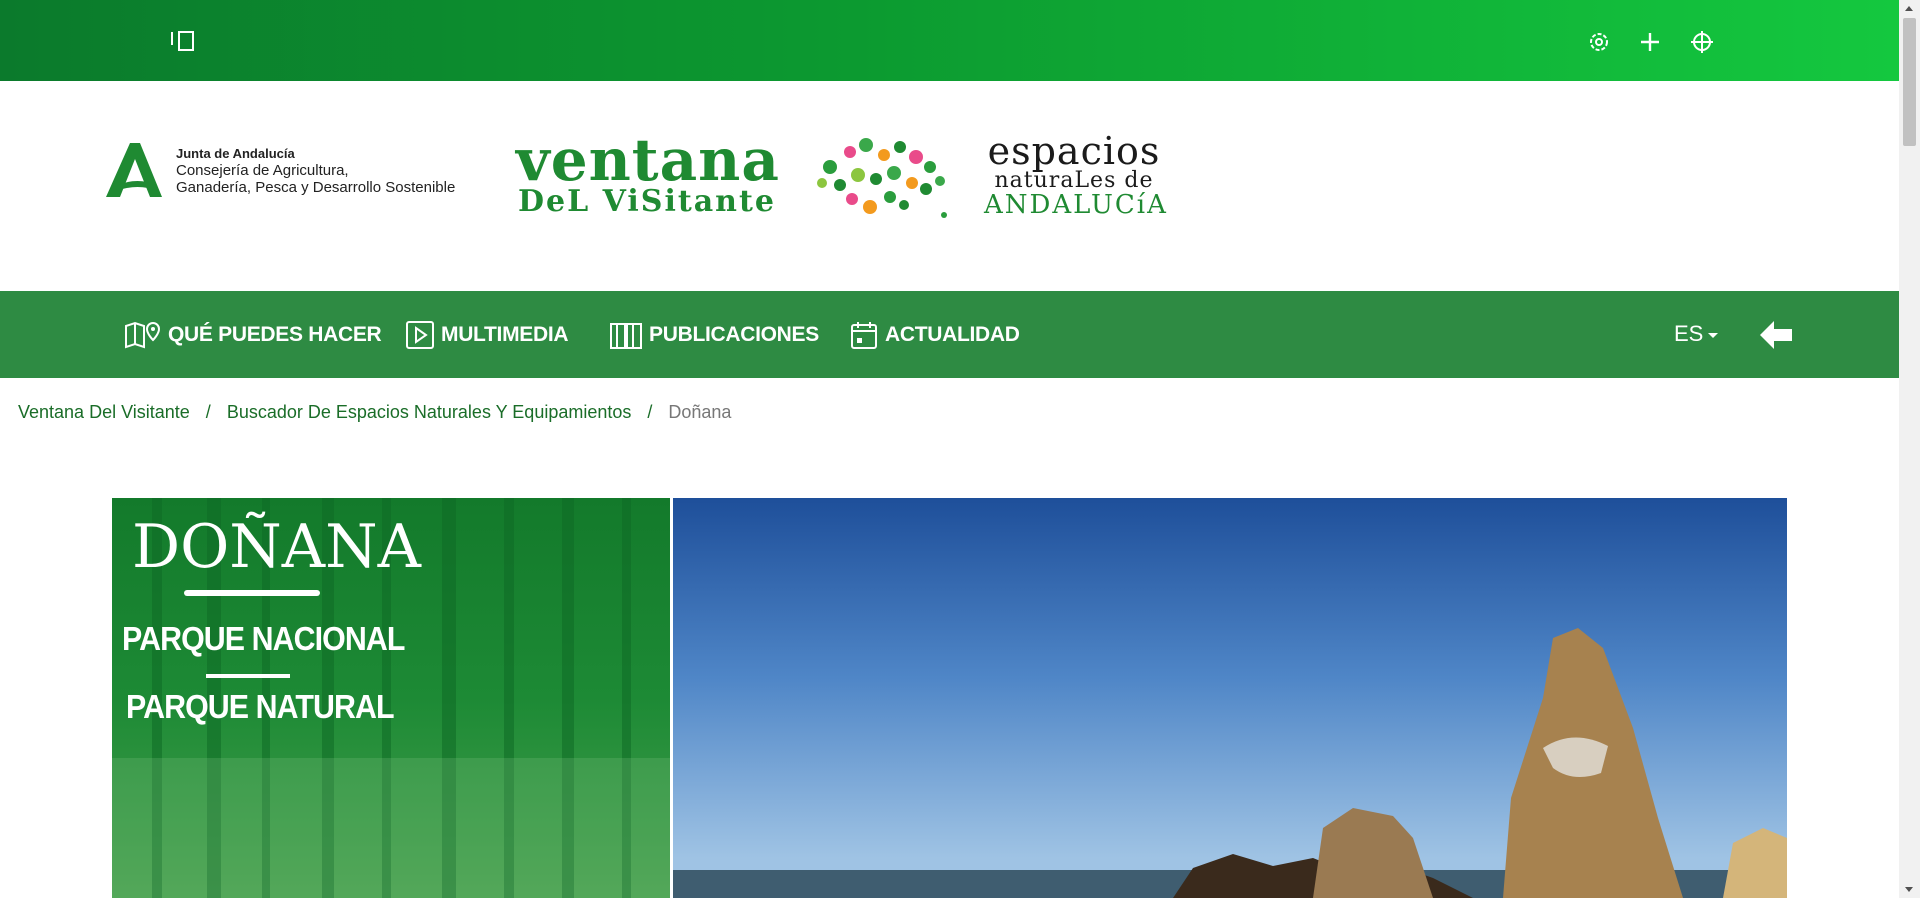  What do you see at coordinates (626, 335) in the screenshot?
I see `book-icon` at bounding box center [626, 335].